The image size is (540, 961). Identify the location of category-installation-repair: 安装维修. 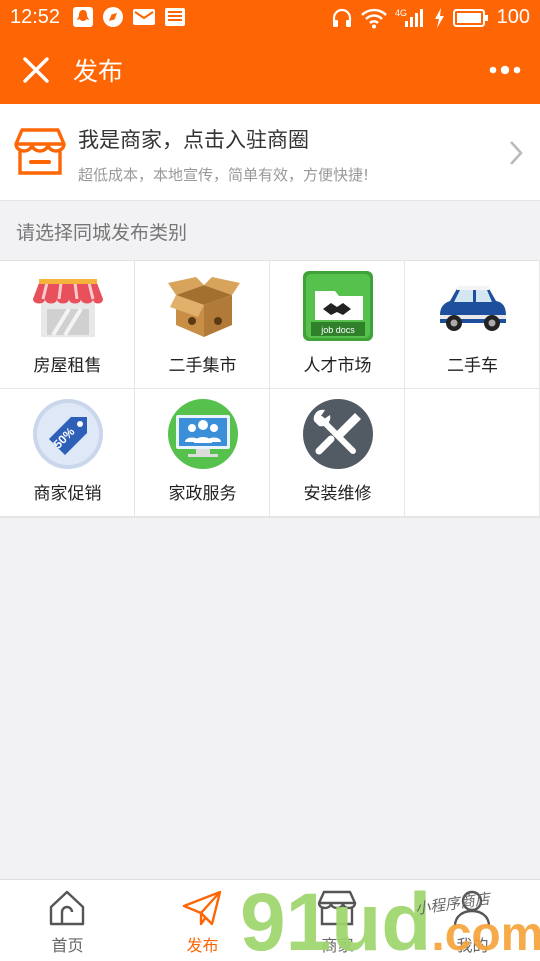
(337, 453).